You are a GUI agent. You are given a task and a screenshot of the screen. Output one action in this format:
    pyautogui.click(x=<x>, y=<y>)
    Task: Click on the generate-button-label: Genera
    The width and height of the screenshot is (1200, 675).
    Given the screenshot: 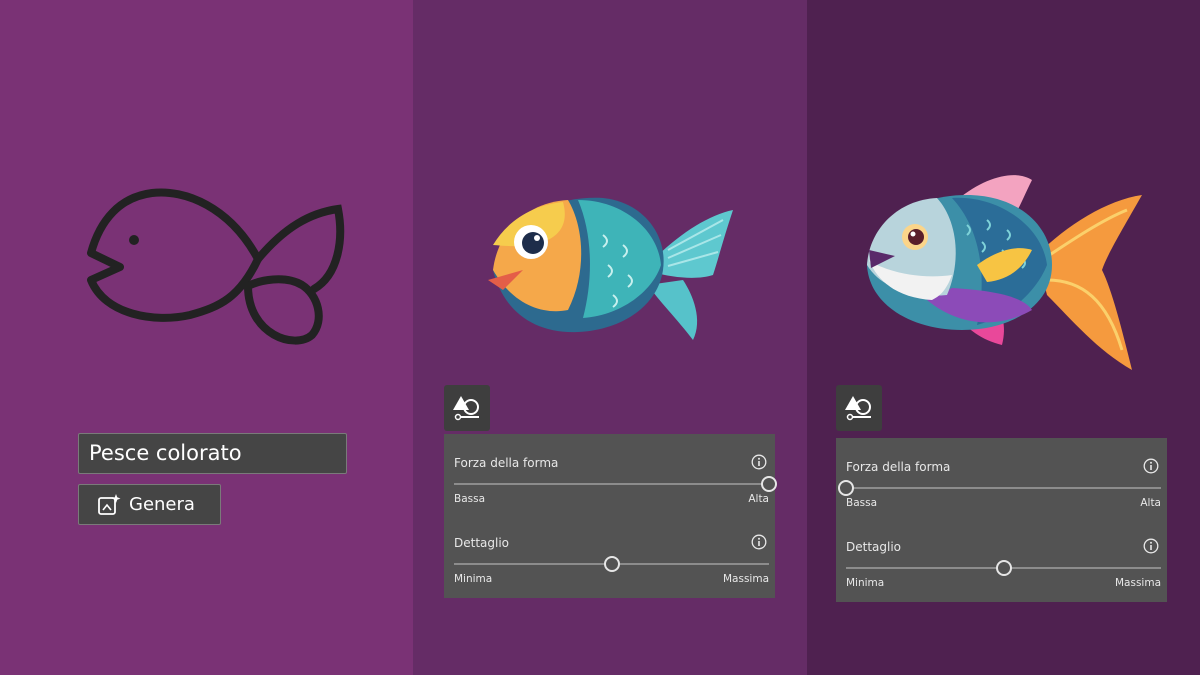 What is the action you would take?
    pyautogui.click(x=162, y=504)
    